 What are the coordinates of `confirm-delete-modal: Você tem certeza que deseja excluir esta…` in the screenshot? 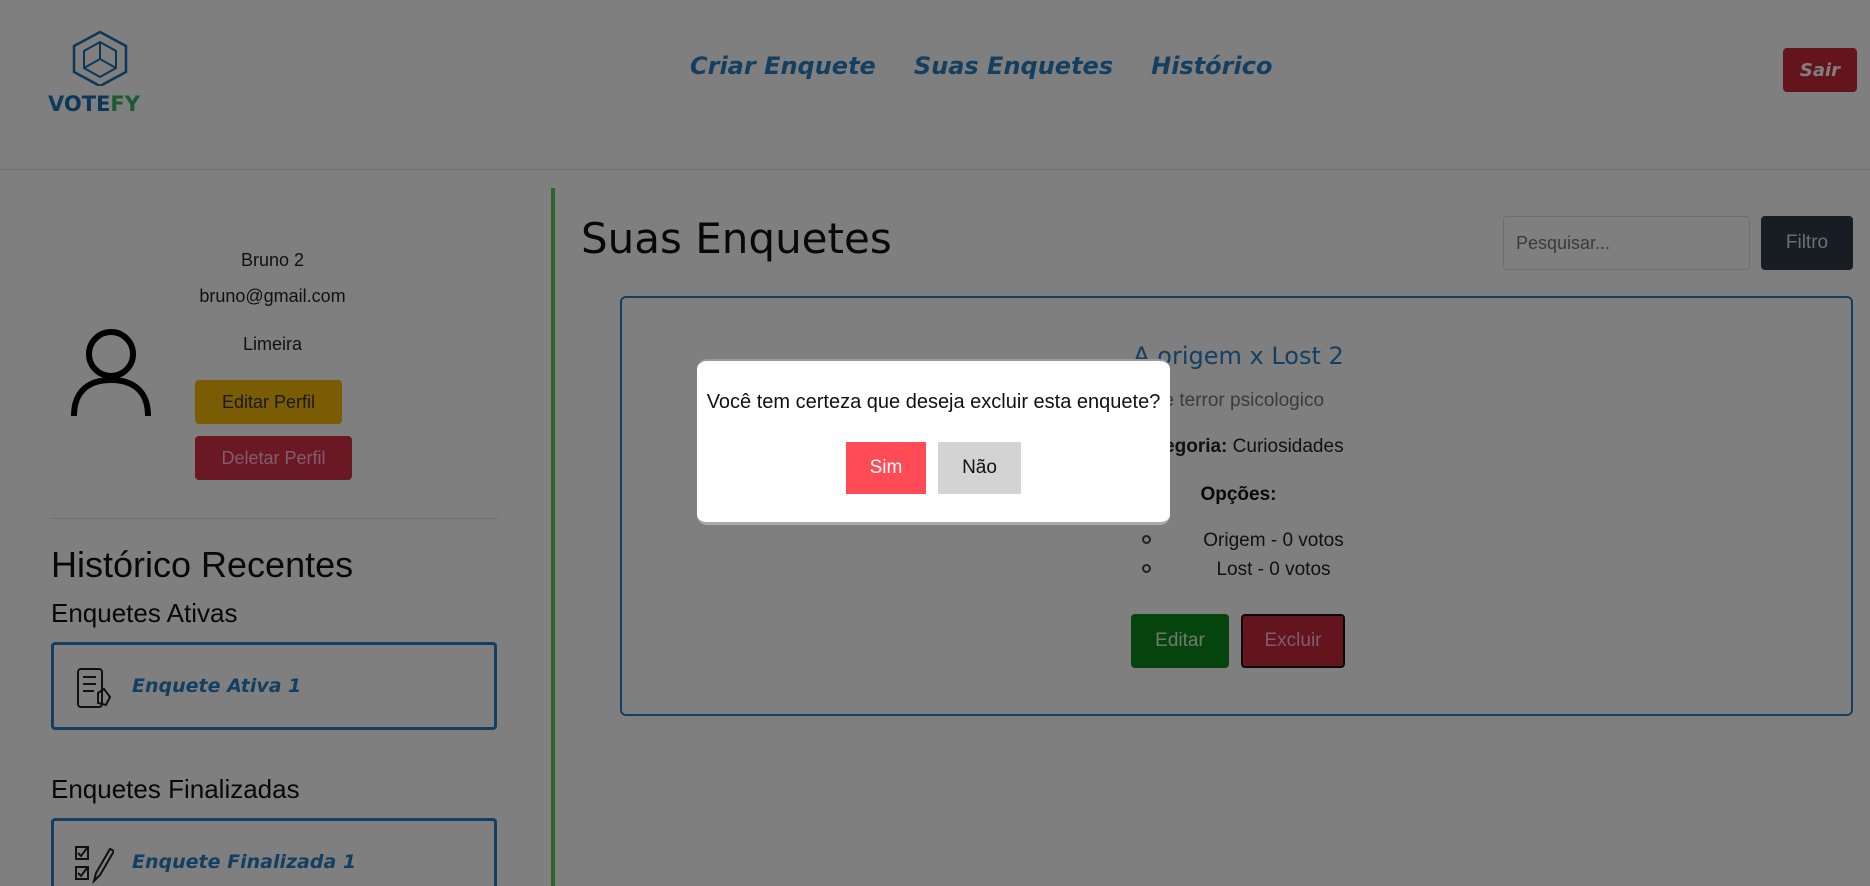 It's located at (933, 442).